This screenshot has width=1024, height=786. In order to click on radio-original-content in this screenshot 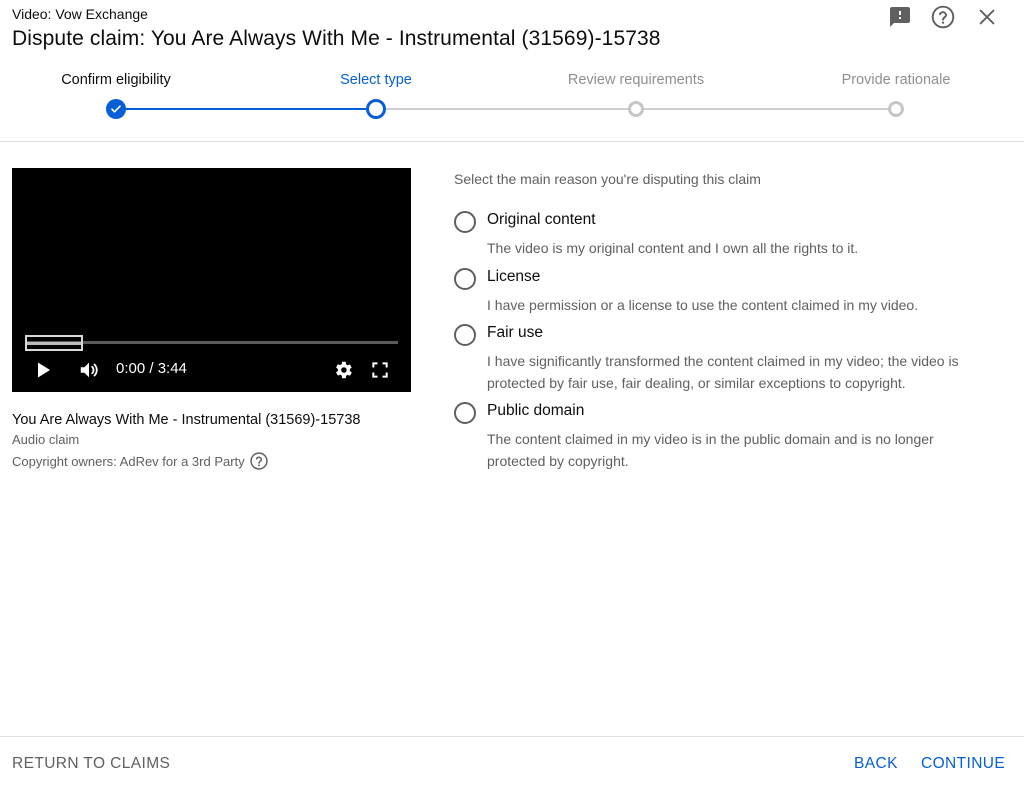, I will do `click(465, 222)`.